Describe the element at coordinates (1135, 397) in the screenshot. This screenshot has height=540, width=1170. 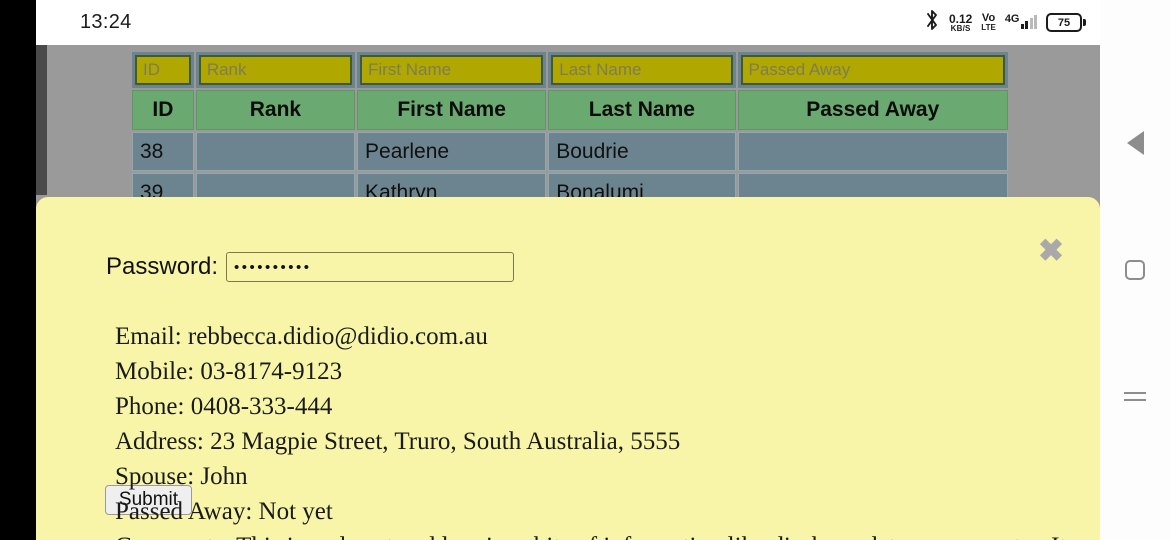
I see `recents-icon` at that location.